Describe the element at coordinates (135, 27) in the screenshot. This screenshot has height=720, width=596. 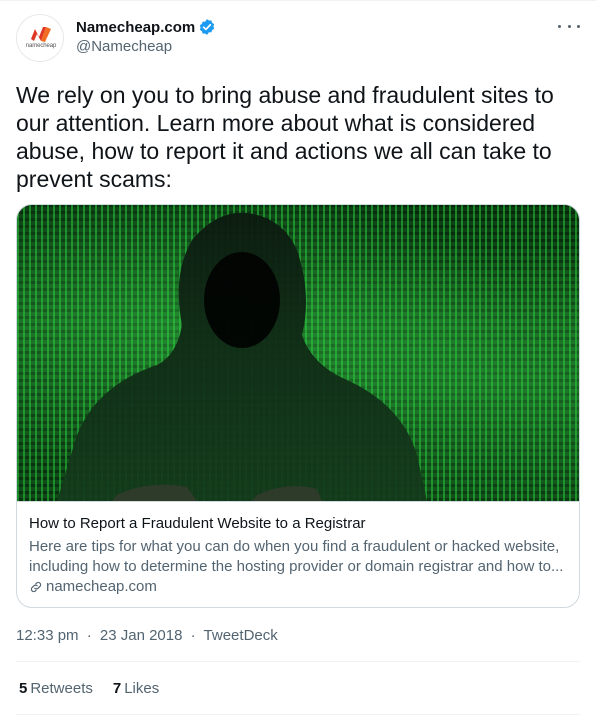
I see `display-name: Namecheap.com` at that location.